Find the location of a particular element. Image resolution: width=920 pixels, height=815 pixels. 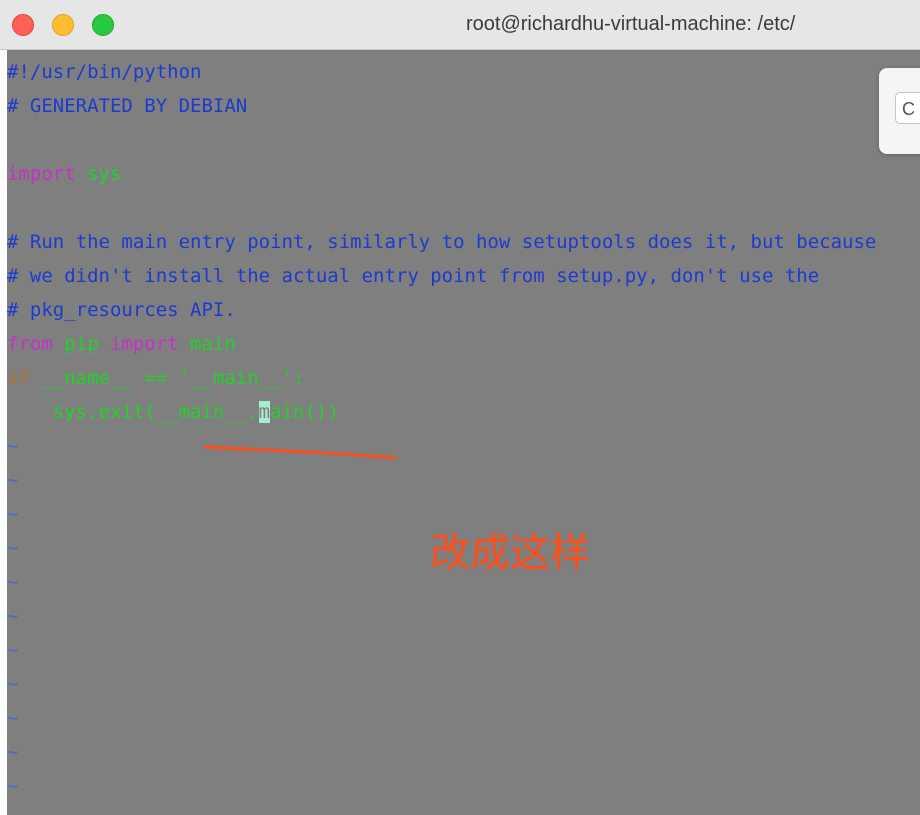

annotation-note: 改成这样 is located at coordinates (510, 553).